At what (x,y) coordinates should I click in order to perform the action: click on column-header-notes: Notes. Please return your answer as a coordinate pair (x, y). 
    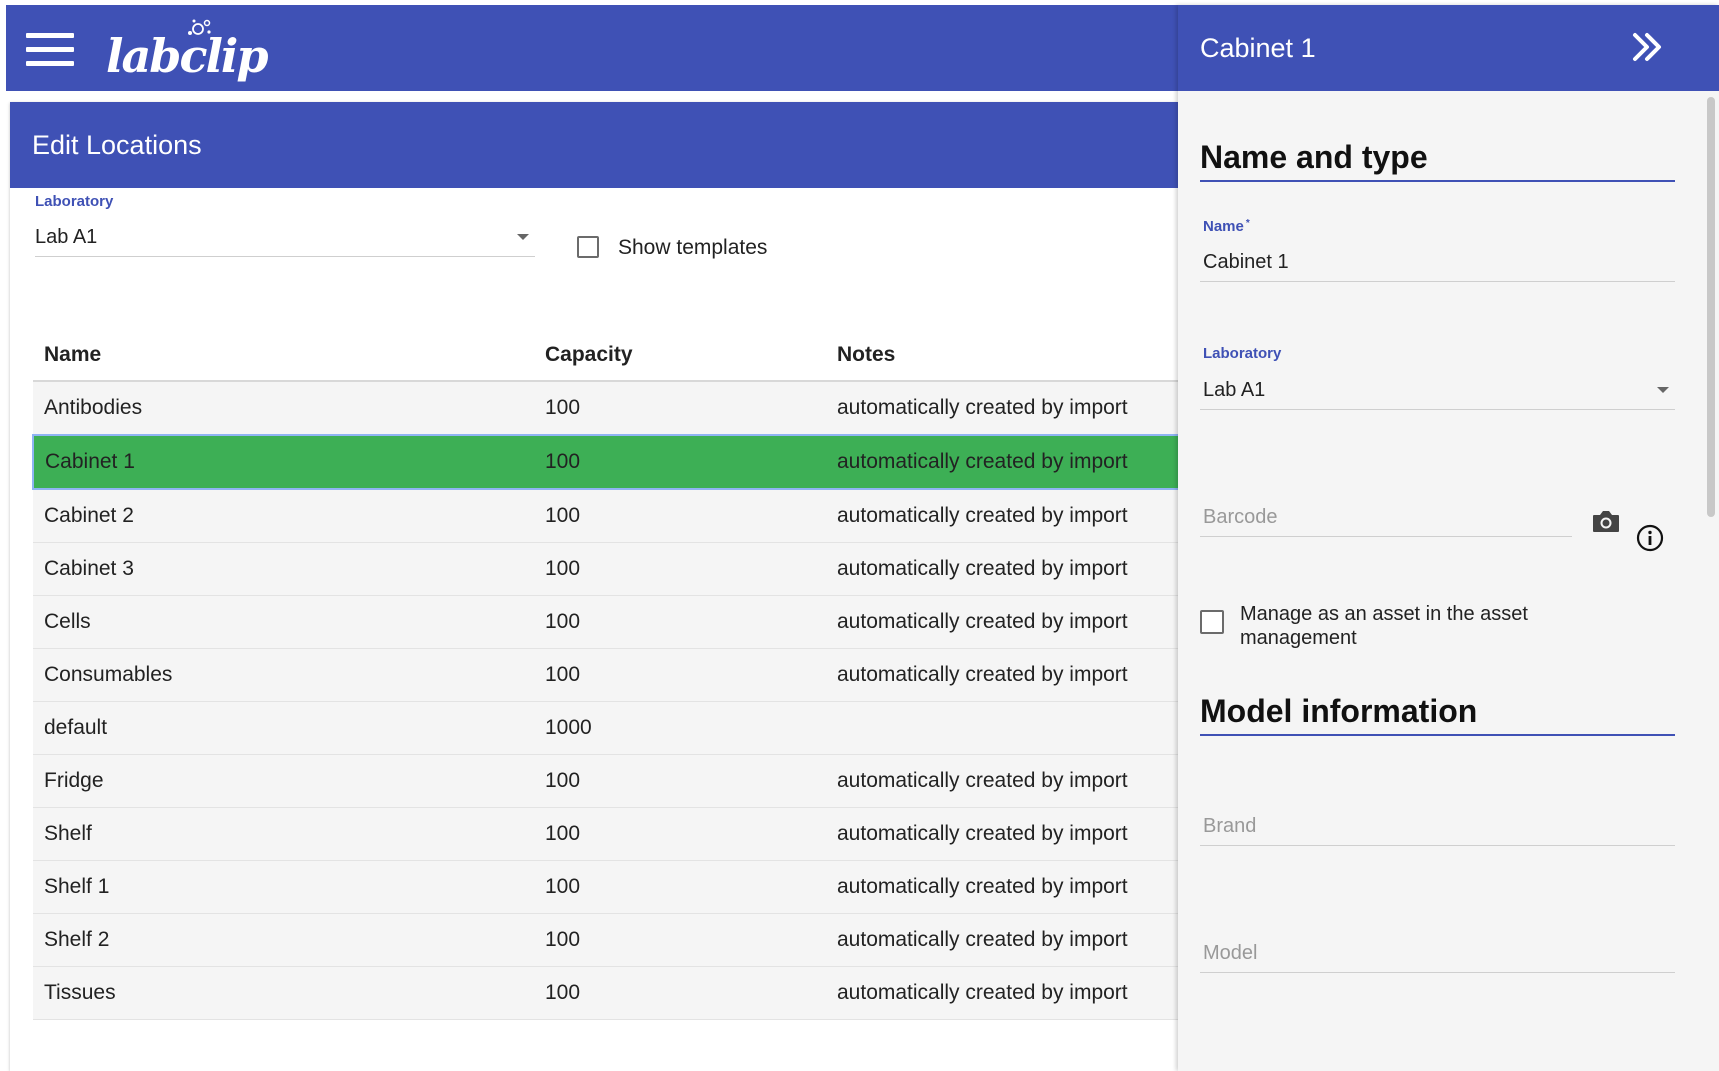
    Looking at the image, I should click on (1007, 356).